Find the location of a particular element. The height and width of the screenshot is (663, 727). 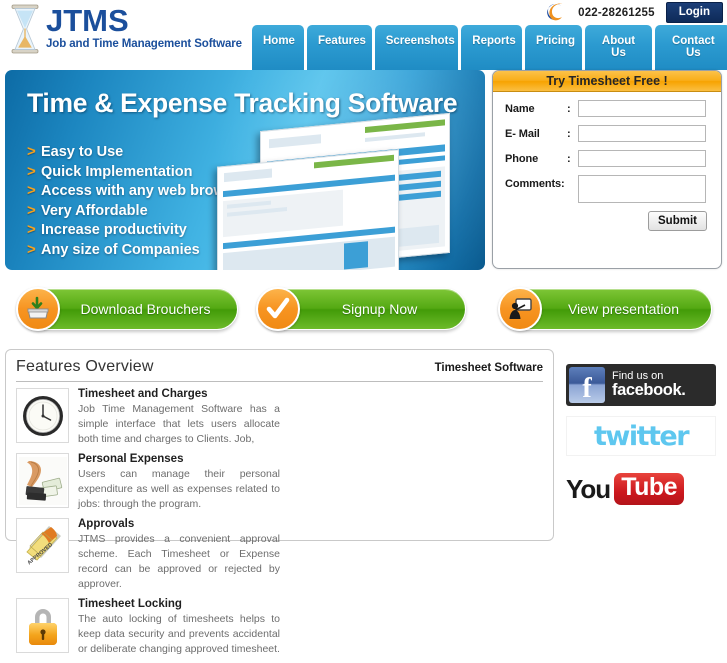

hero-title: Time & Expense Tracking Software is located at coordinates (242, 103).